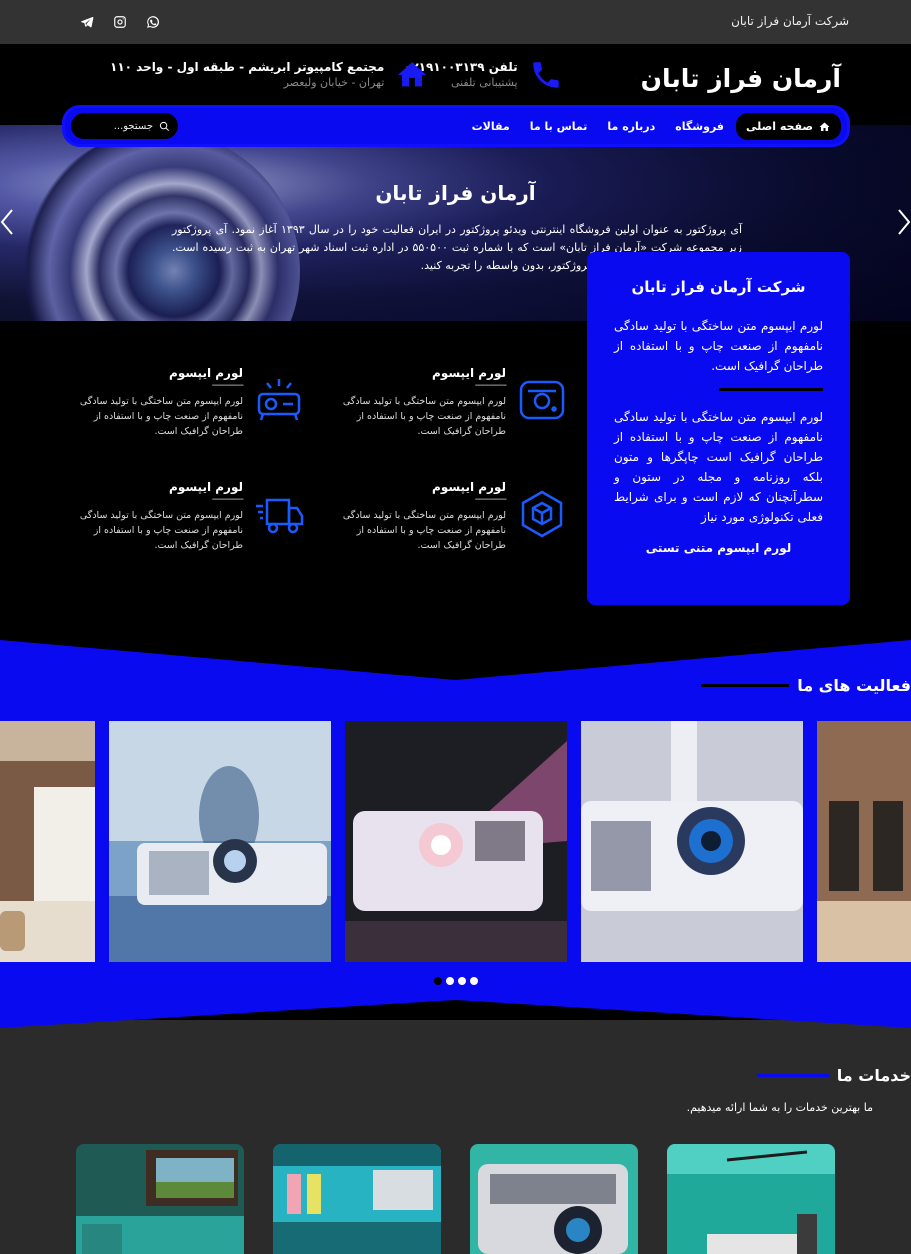  Describe the element at coordinates (438, 981) in the screenshot. I see `carousel-dot-active` at that location.